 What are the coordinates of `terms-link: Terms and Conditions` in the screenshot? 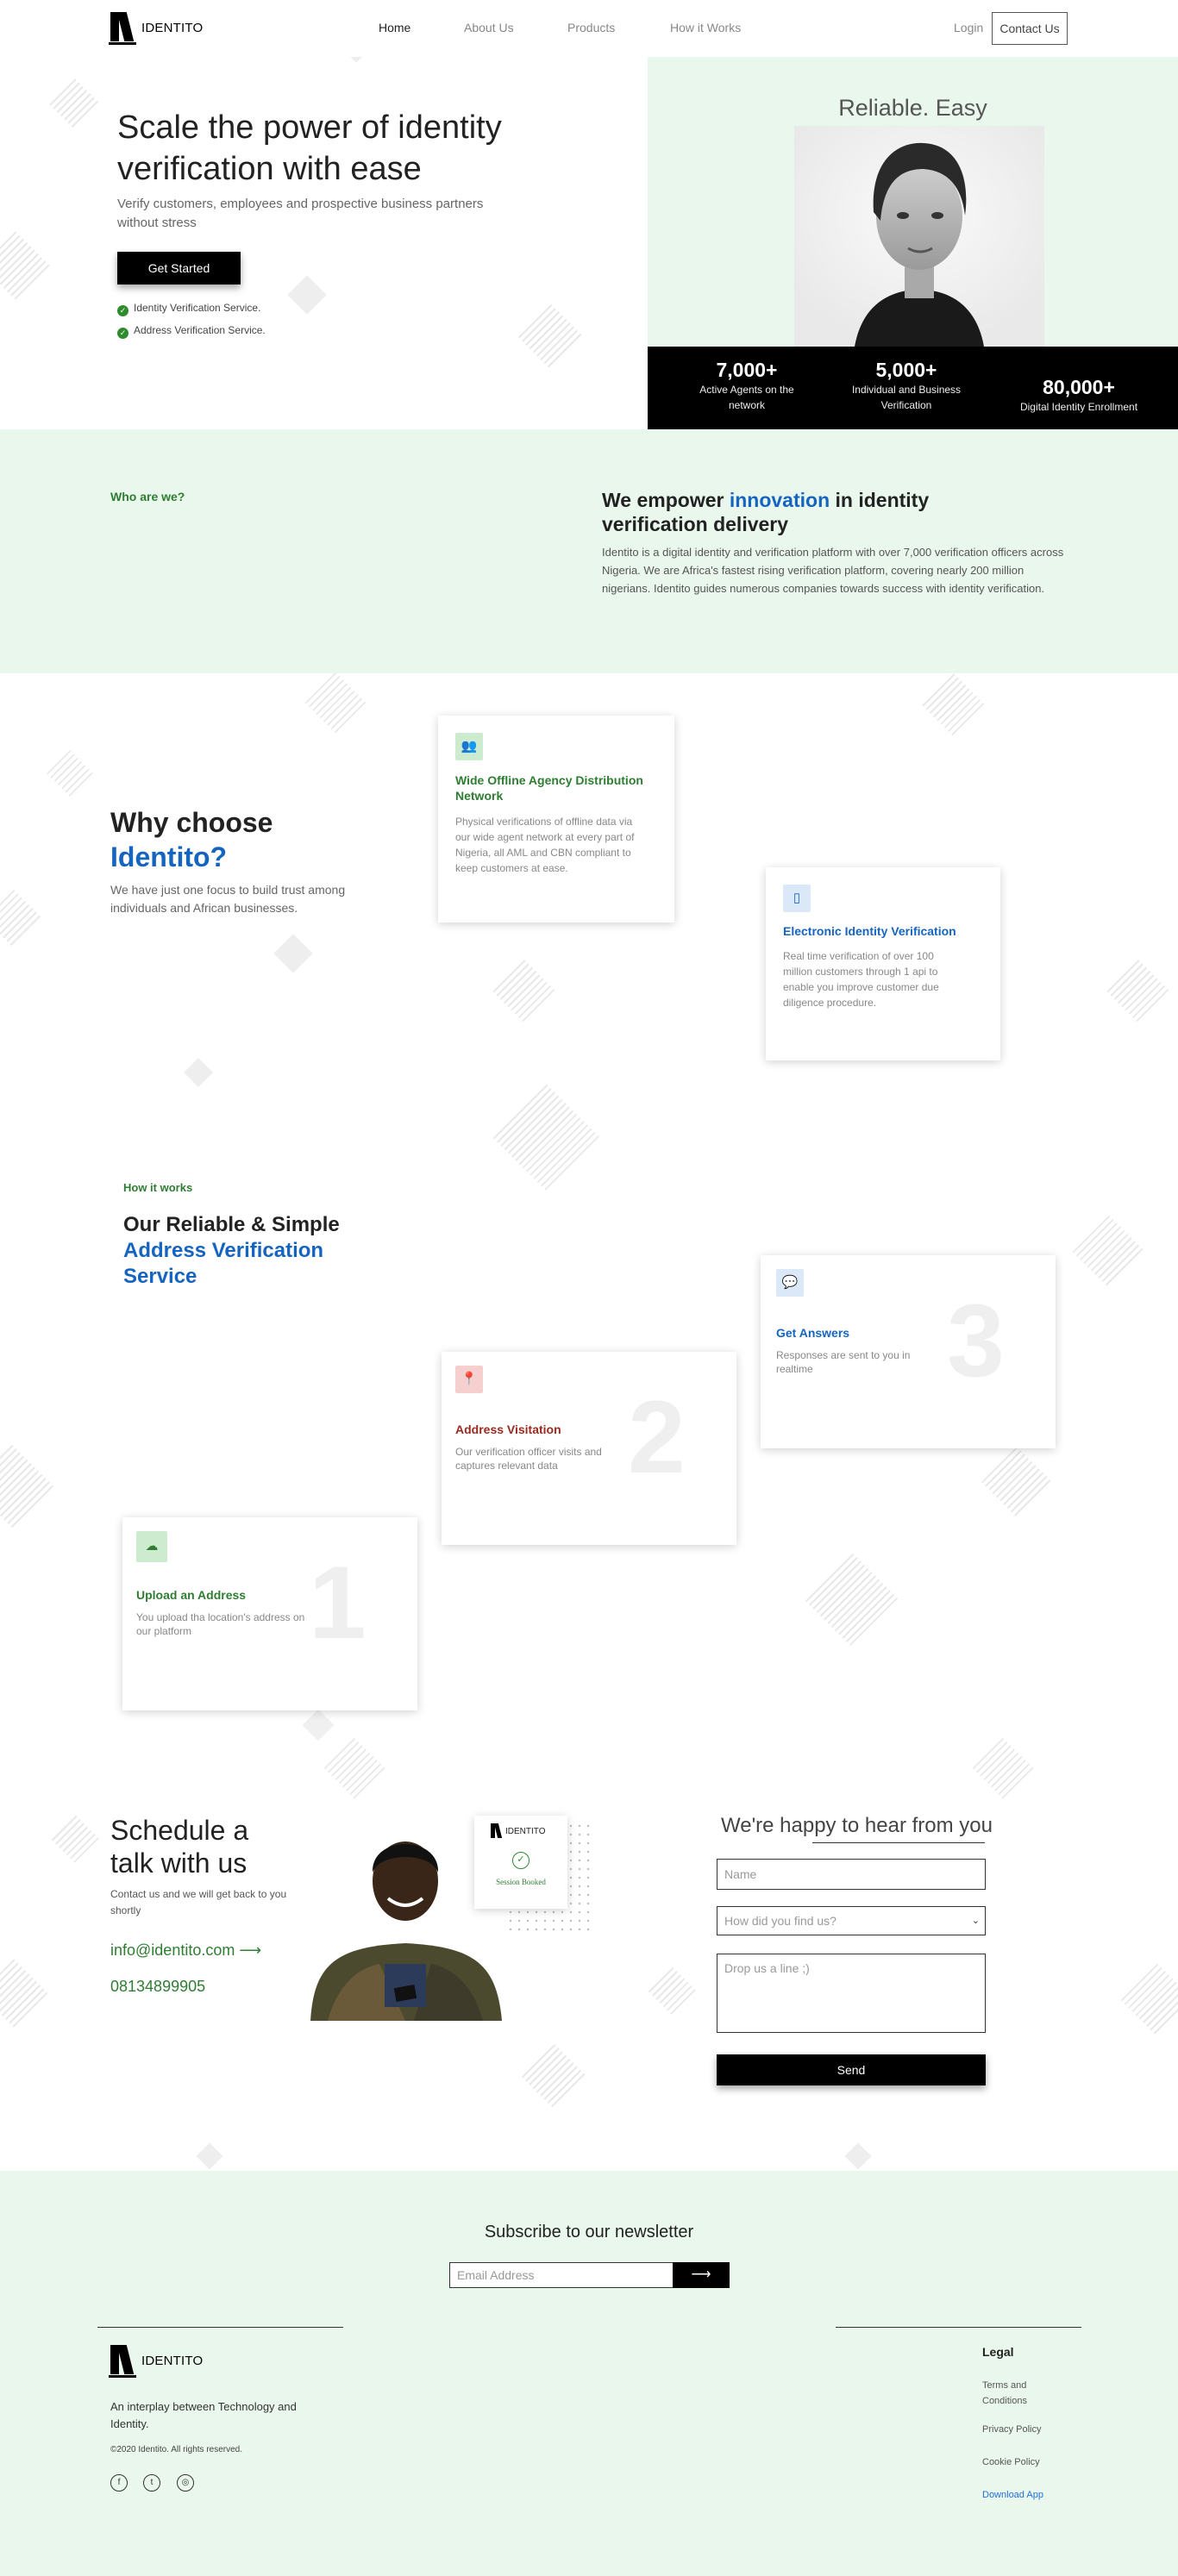 It's located at (1017, 2393).